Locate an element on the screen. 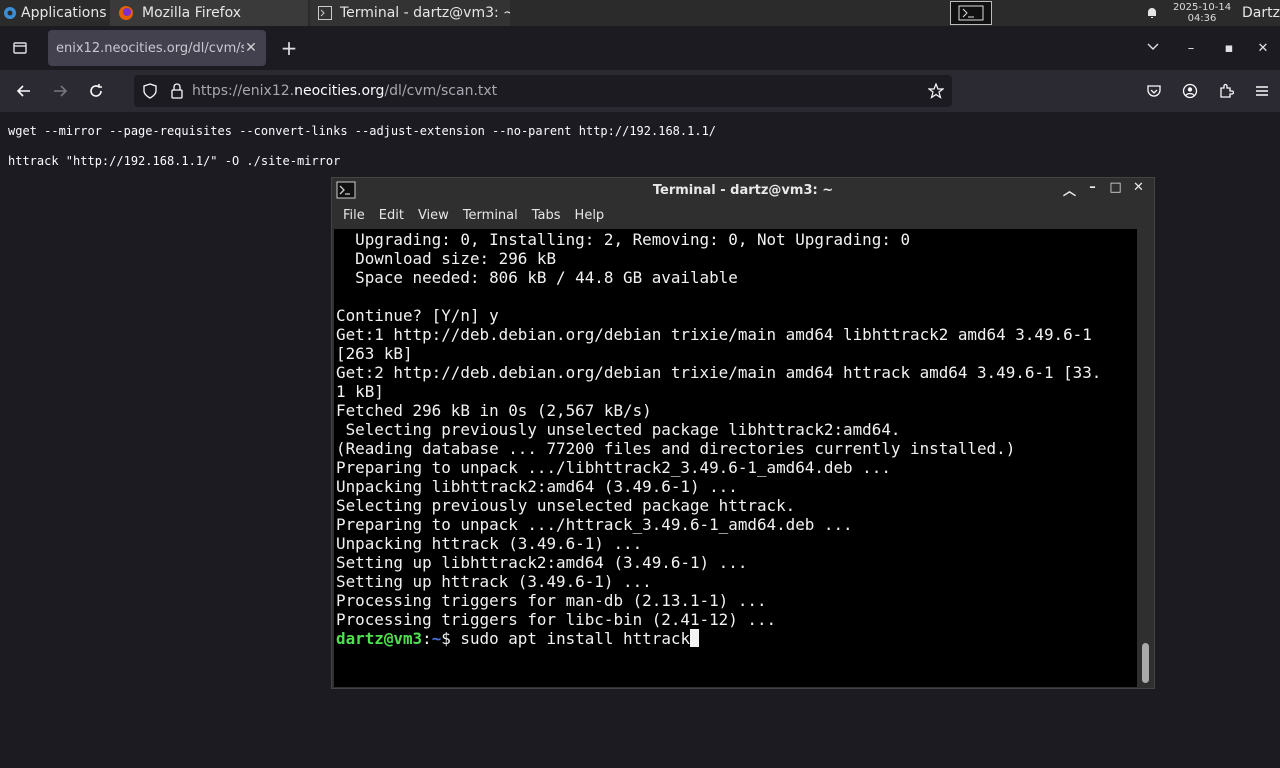 This screenshot has width=1280, height=768. typed-command: sudo apt install httrack is located at coordinates (575, 638).